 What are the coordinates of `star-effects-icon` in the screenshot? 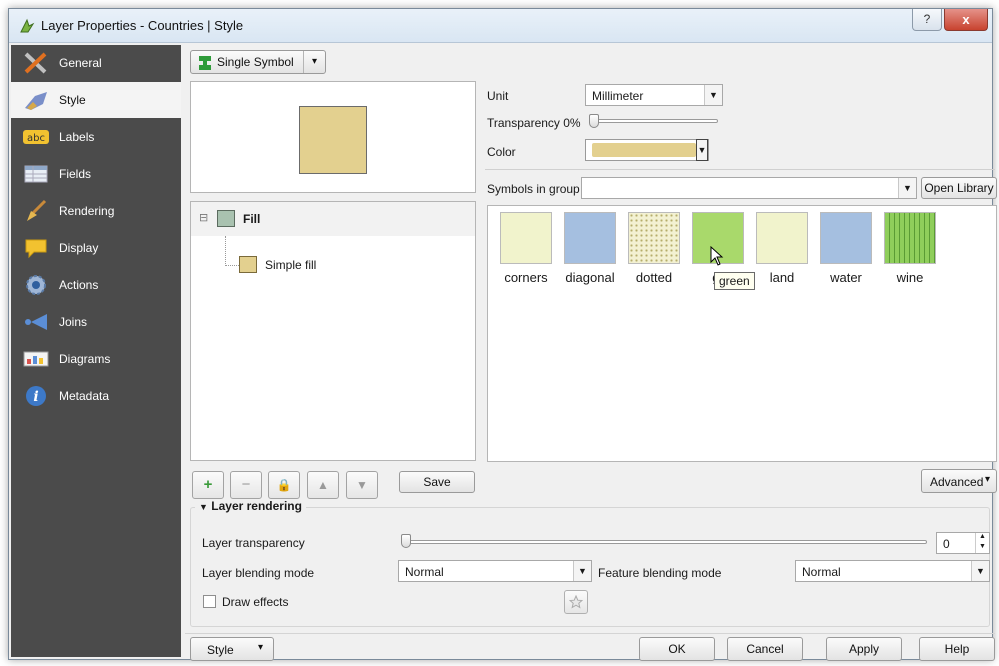 It's located at (576, 602).